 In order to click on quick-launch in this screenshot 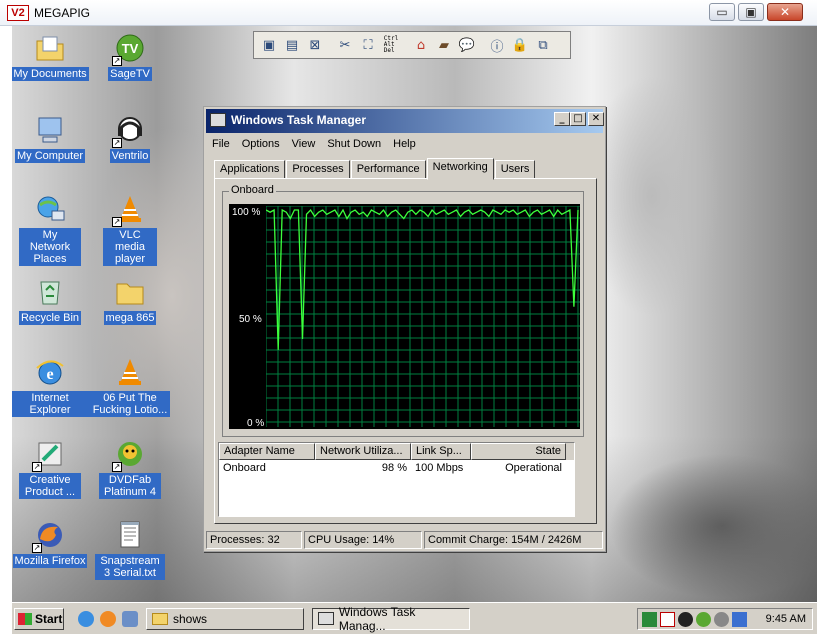, I will do `click(108, 618)`.